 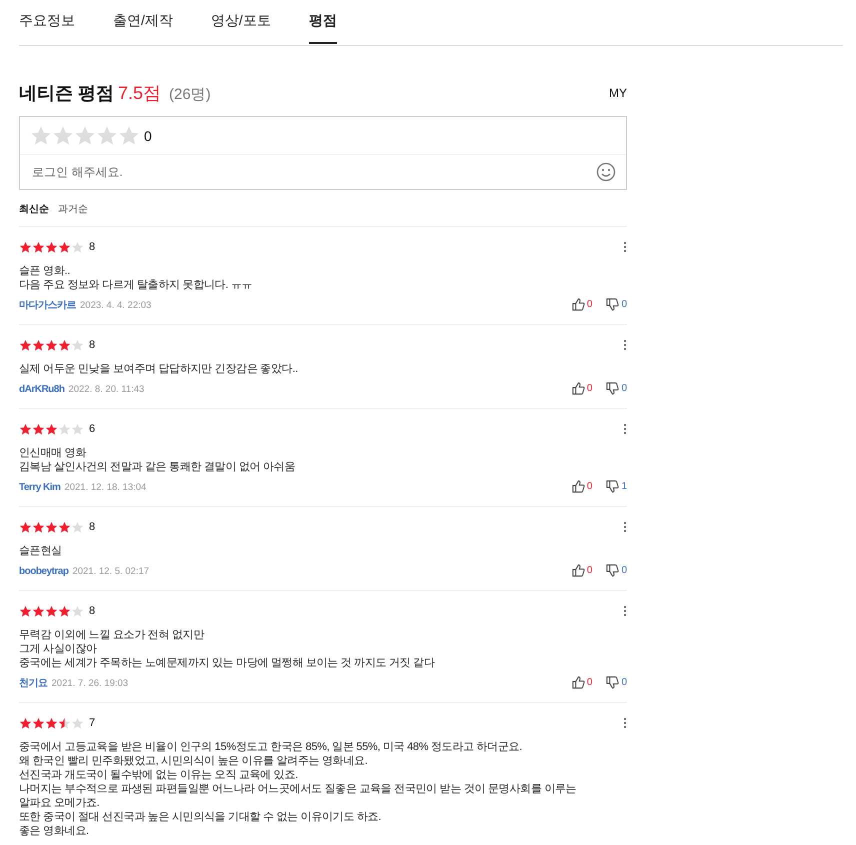 I want to click on review-date: 2021. 12. 18. 13:04, so click(x=105, y=487).